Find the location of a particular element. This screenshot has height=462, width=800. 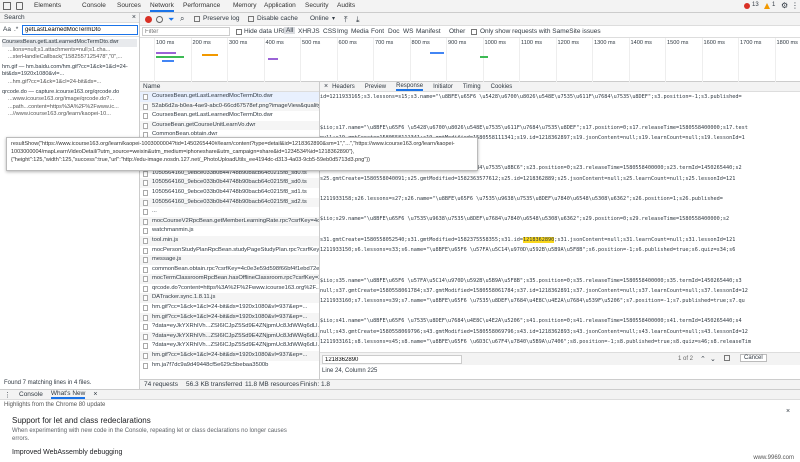

chevron-down-icon: ⌄ is located at coordinates (713, 359).